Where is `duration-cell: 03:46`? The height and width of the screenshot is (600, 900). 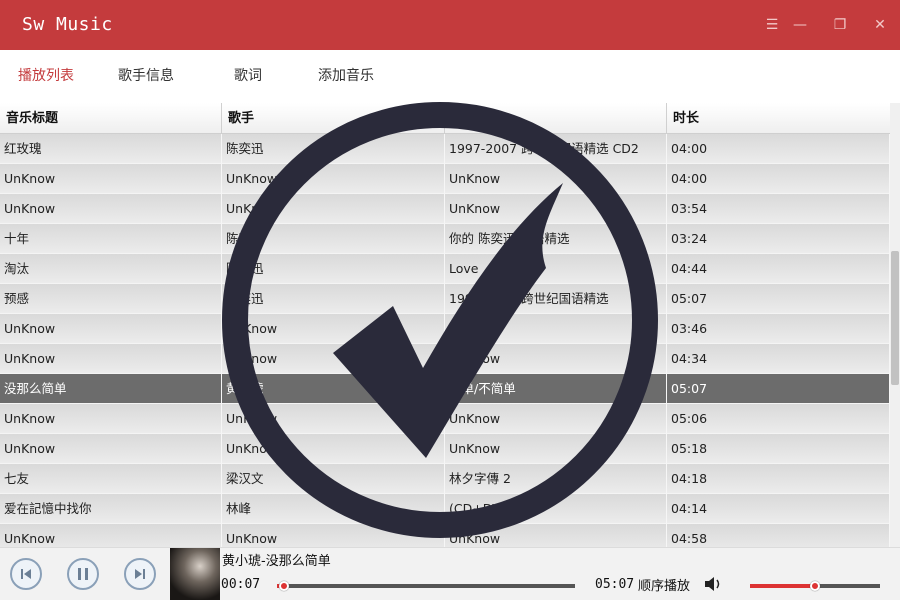 duration-cell: 03:46 is located at coordinates (778, 329).